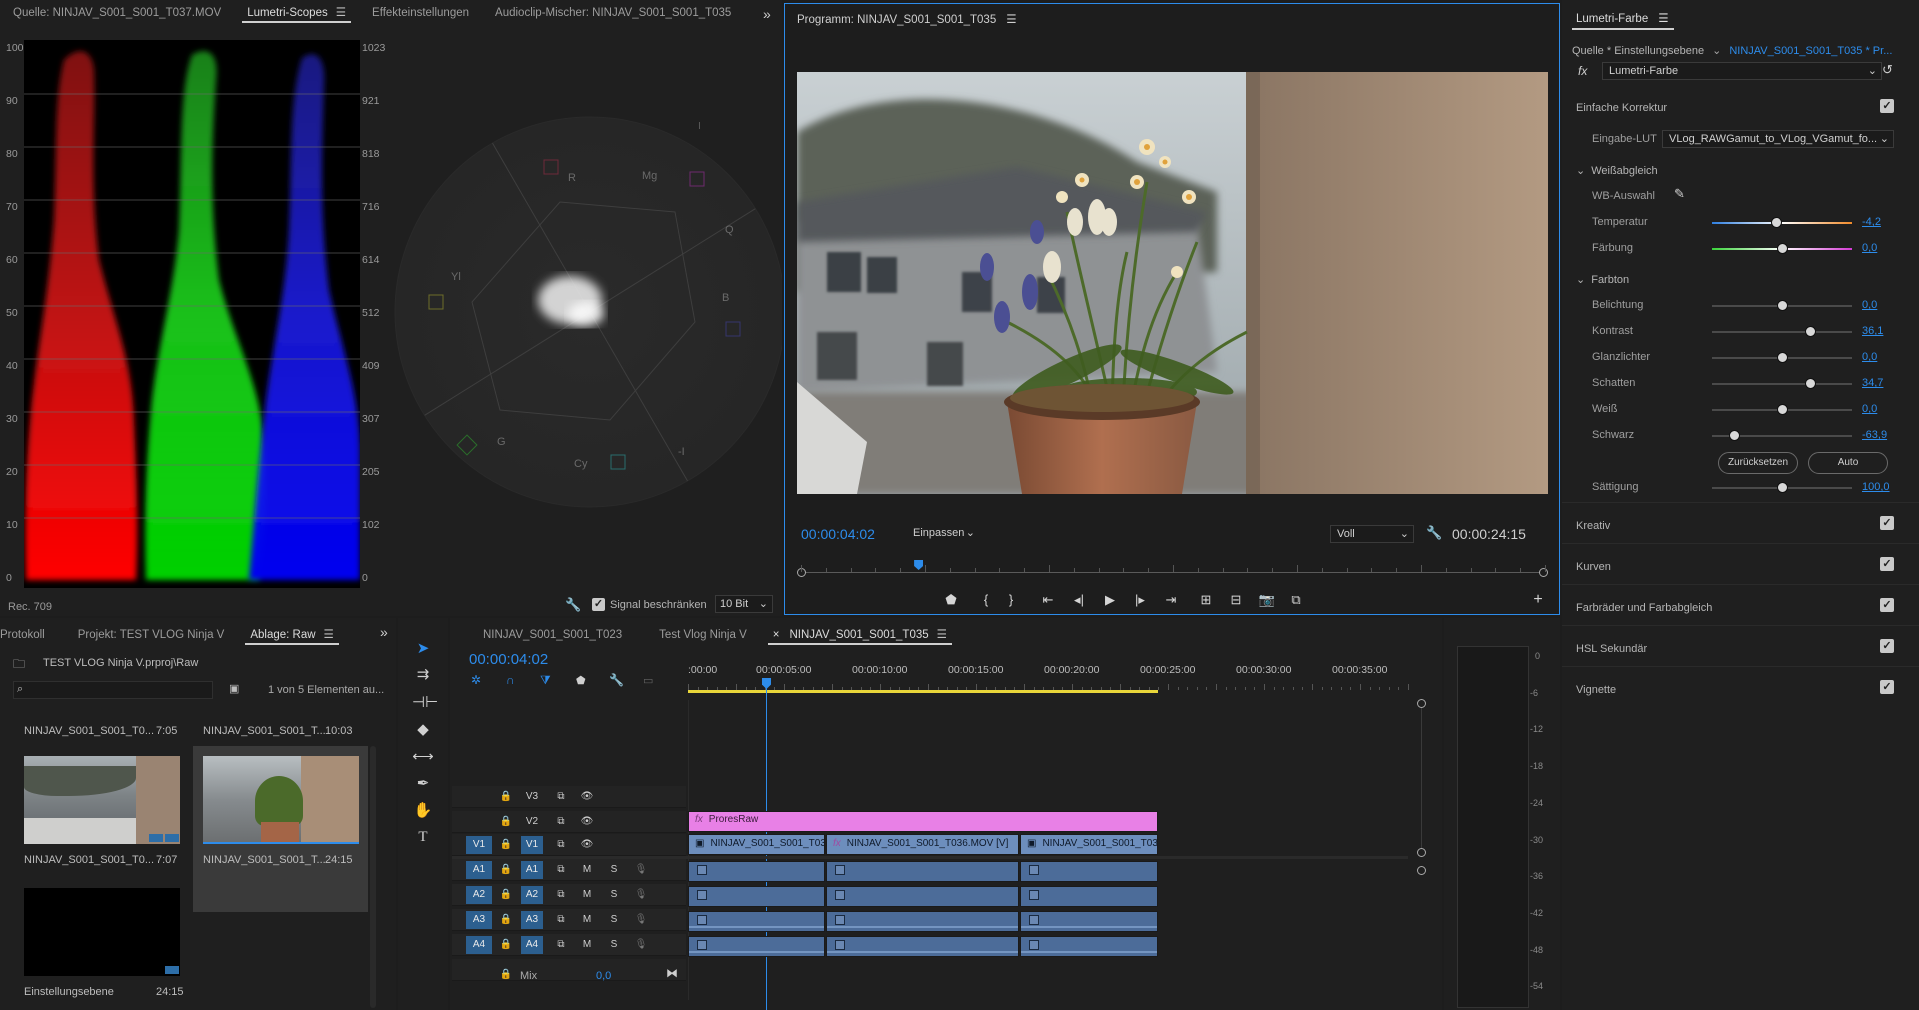 This screenshot has height=1010, width=1919. Describe the element at coordinates (1372, 534) in the screenshot. I see `quality-select: Voll ⌄` at that location.